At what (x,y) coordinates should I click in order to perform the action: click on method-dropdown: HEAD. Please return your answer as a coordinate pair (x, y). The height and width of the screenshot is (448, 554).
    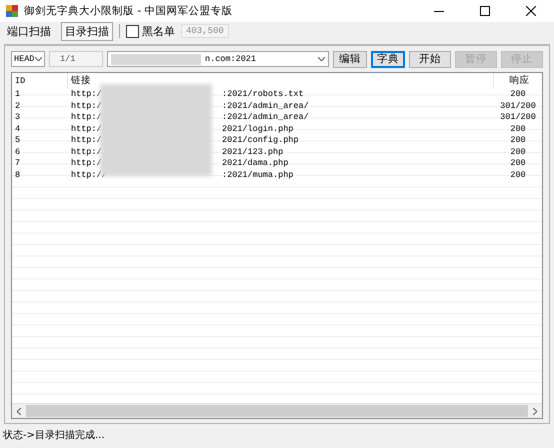
    Looking at the image, I should click on (28, 59).